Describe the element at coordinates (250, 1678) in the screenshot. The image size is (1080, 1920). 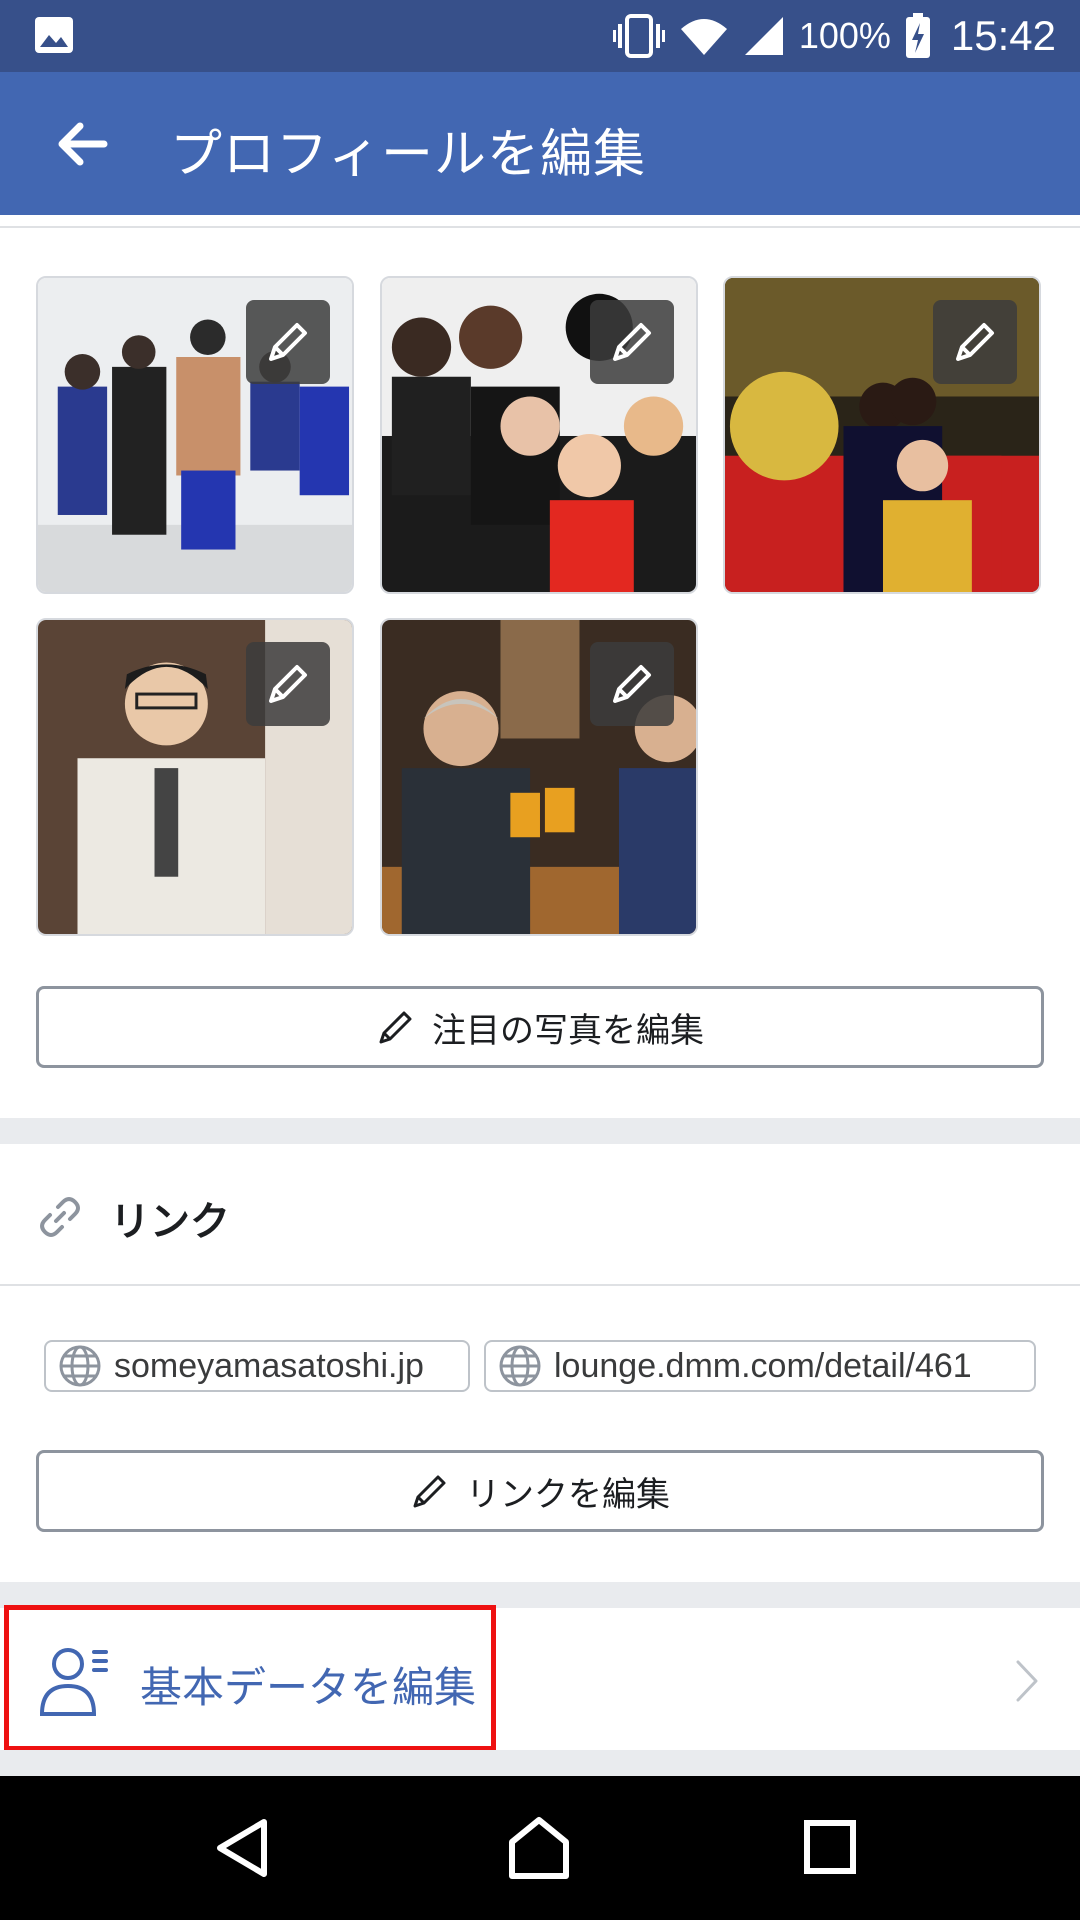
I see `highlight-box` at that location.